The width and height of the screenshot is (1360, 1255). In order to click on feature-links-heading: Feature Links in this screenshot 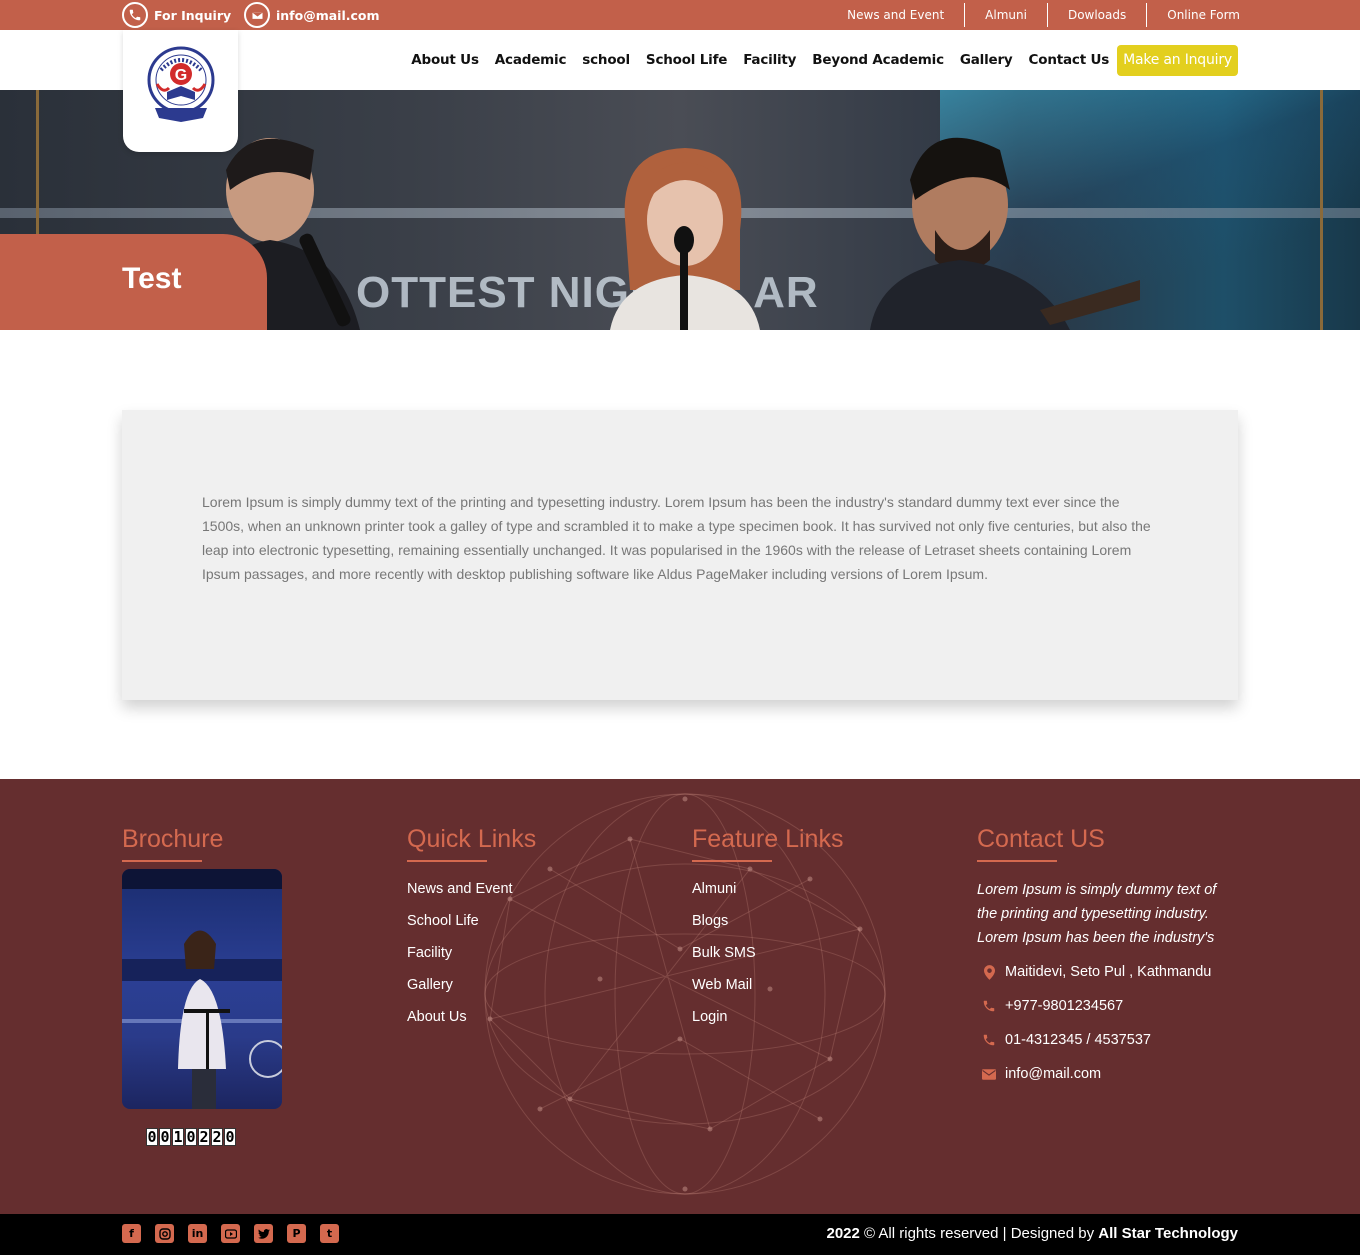, I will do `click(768, 839)`.